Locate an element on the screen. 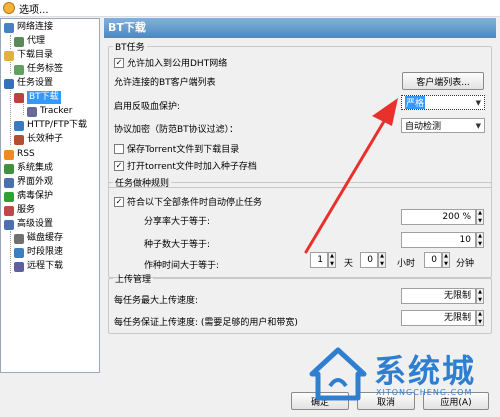 The width and height of the screenshot is (500, 417). watermark-sub: XITONGCHENG.COM is located at coordinates (424, 392).